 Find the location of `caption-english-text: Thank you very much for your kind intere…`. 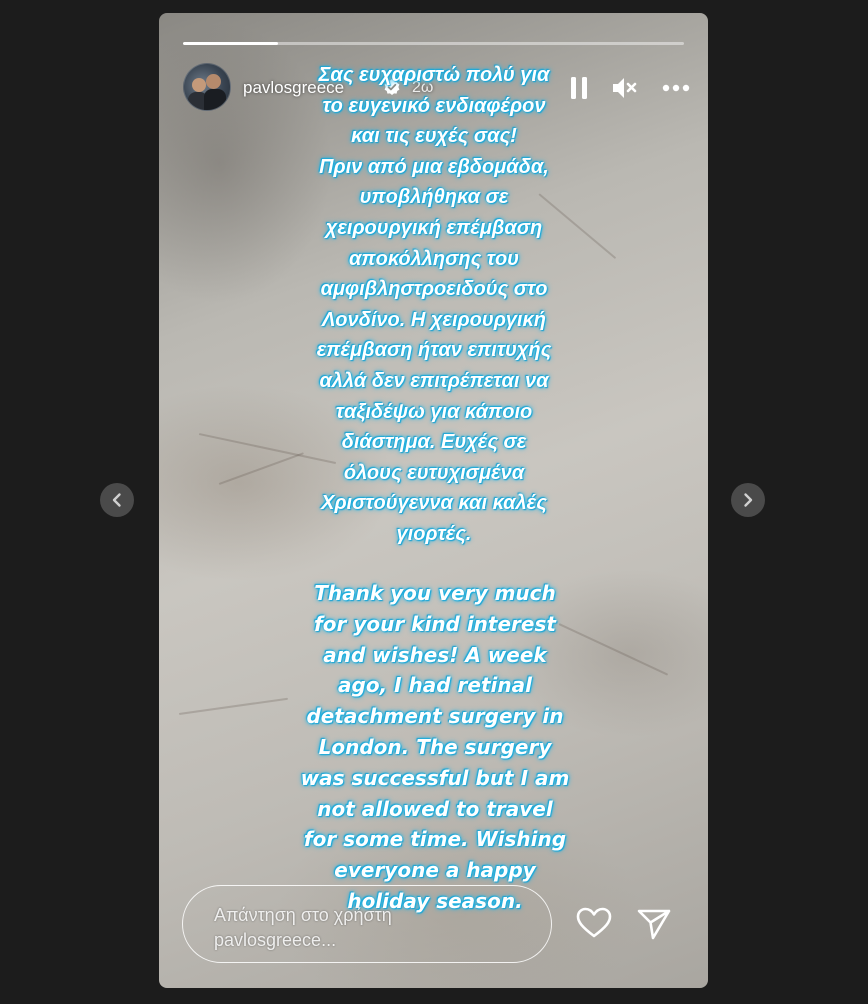

caption-english-text: Thank you very much for your kind intere… is located at coordinates (435, 747).